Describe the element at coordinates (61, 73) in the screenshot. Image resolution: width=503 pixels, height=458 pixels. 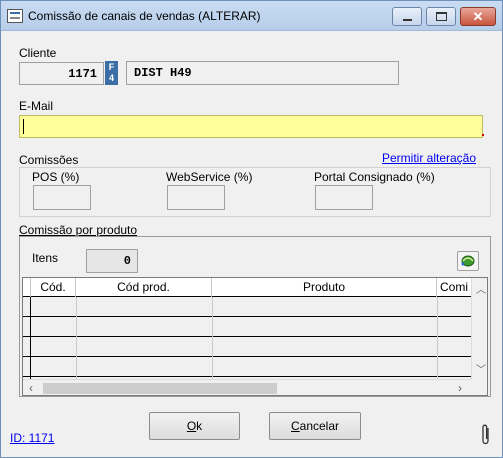
I see `cliente-code-field: 1171` at that location.